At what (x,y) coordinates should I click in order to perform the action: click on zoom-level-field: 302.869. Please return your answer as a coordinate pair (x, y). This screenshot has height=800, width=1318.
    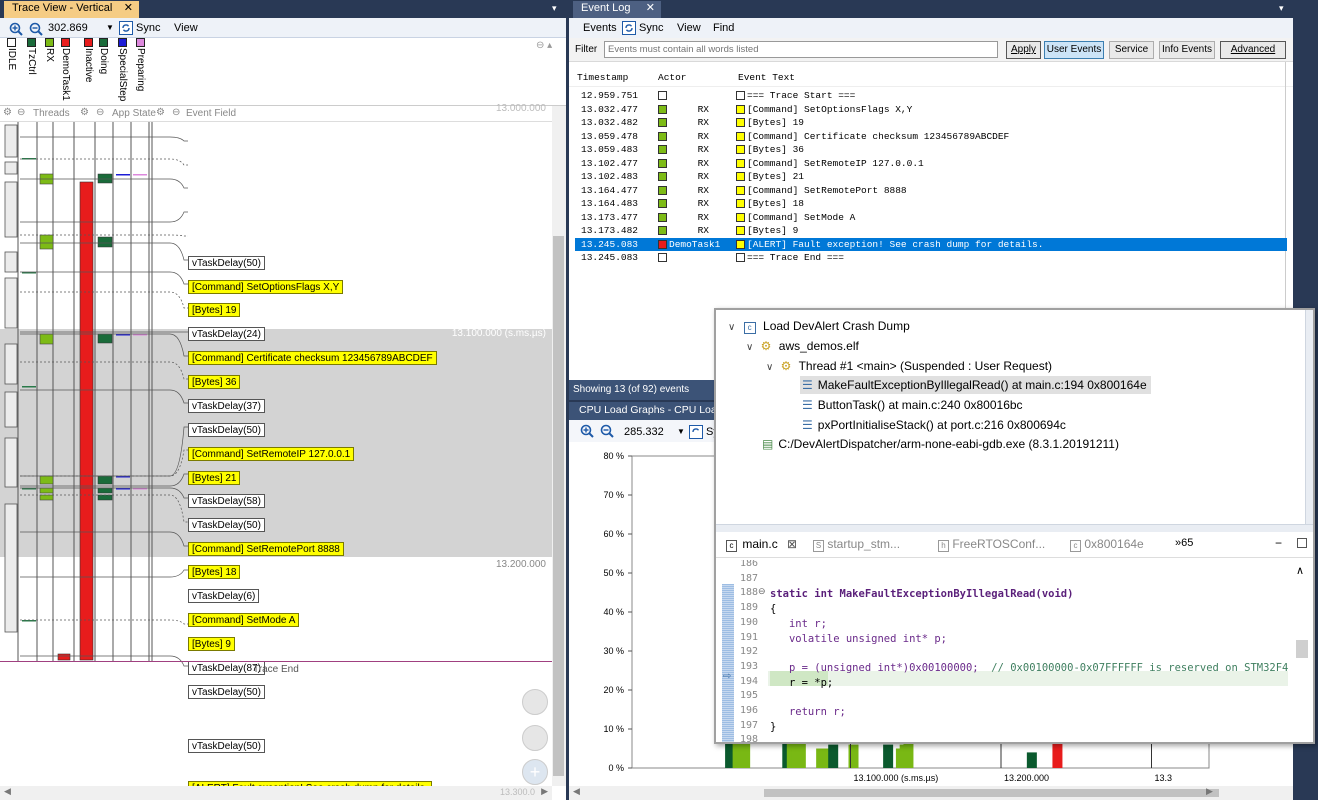
    Looking at the image, I should click on (68, 28).